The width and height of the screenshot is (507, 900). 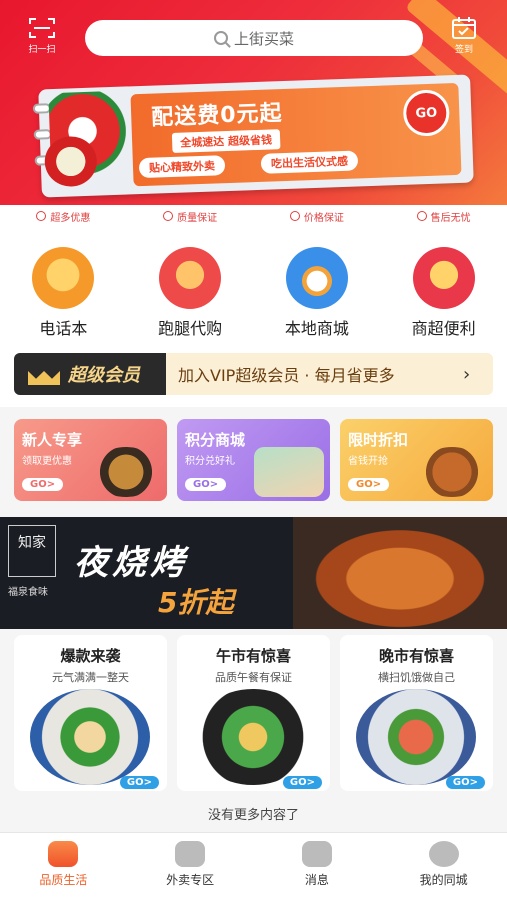 I want to click on deal-card-lunch: 午市有惊喜 品质午餐有保证 GO>, so click(x=253, y=713).